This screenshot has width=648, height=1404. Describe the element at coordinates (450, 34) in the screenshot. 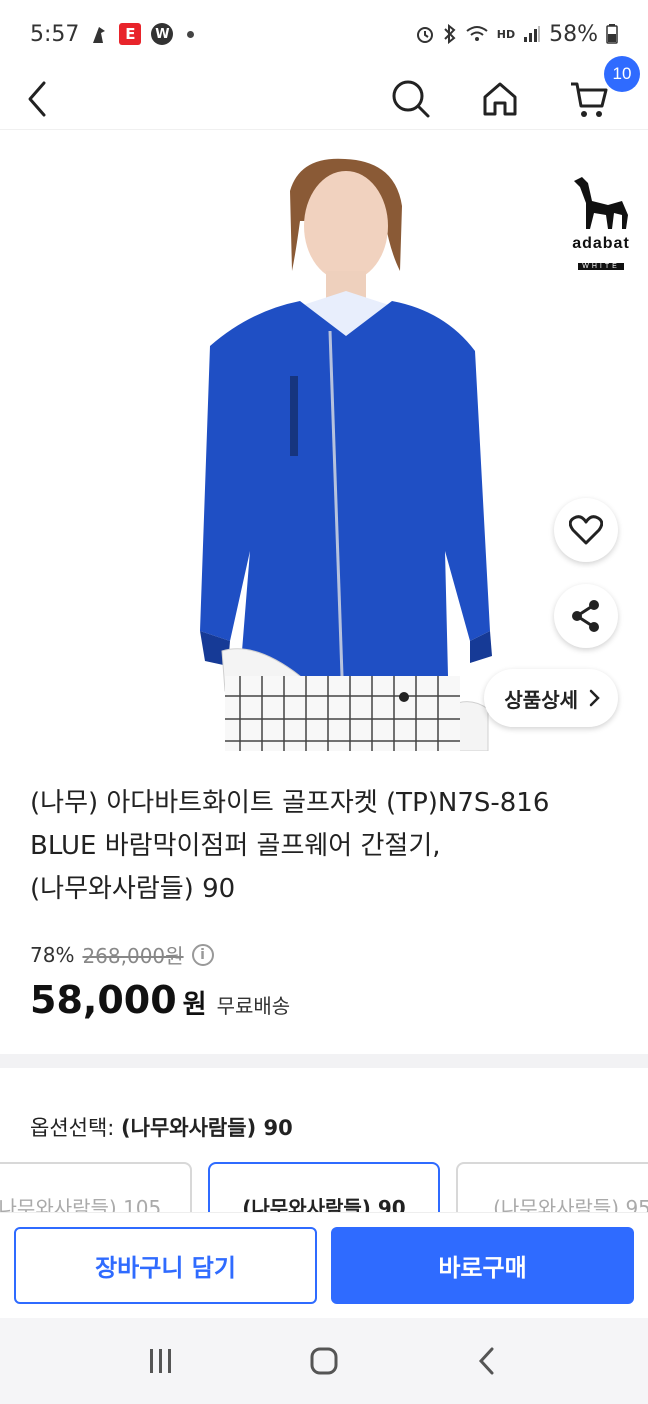

I see `bluetooth-icon` at that location.